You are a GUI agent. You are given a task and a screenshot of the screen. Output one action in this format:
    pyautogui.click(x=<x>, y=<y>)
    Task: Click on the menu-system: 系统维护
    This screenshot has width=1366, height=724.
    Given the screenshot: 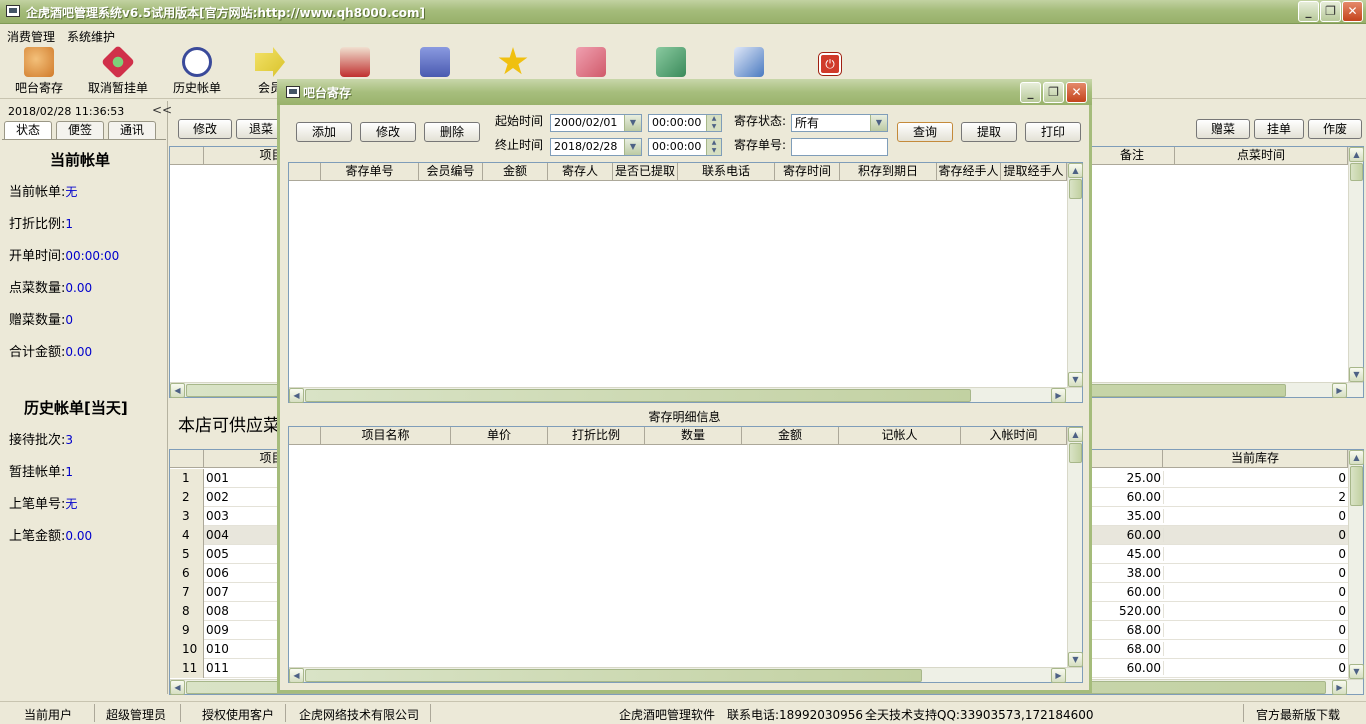 What is the action you would take?
    pyautogui.click(x=91, y=36)
    